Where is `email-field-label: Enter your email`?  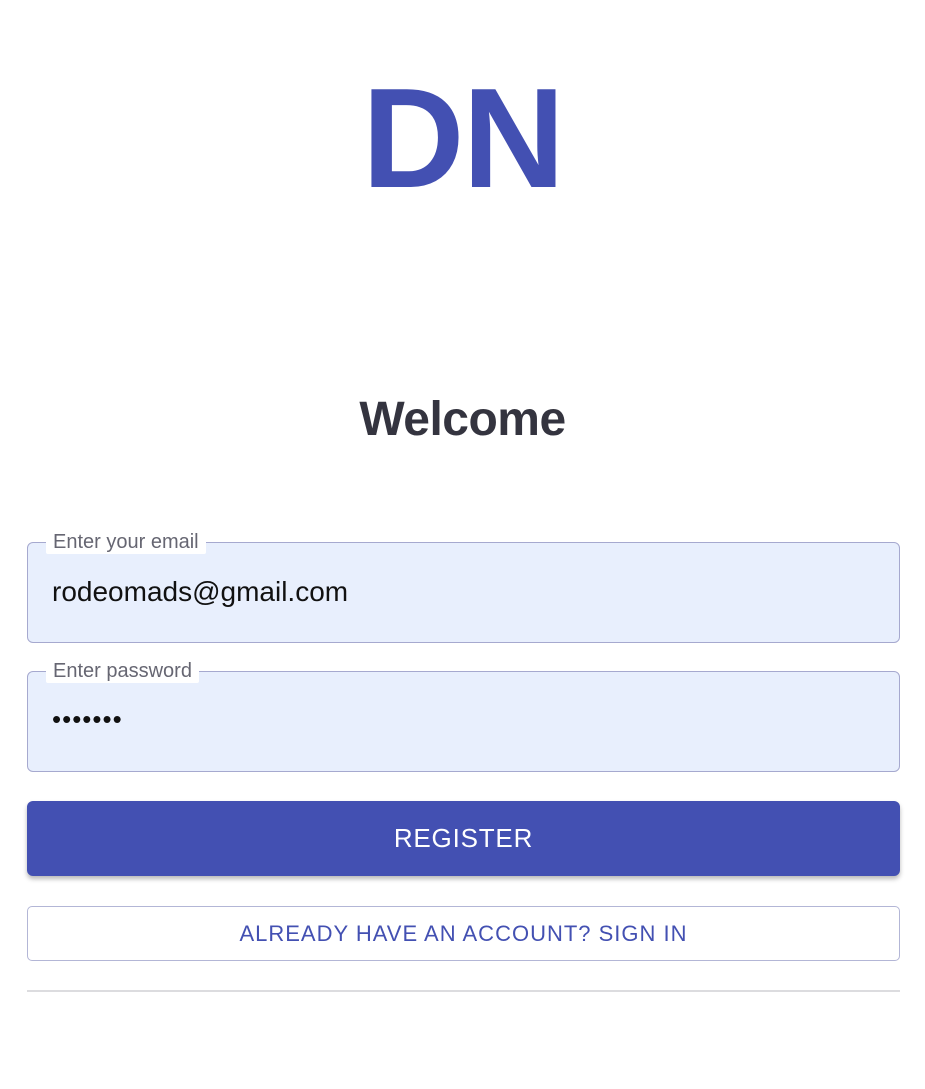 email-field-label: Enter your email is located at coordinates (126, 542).